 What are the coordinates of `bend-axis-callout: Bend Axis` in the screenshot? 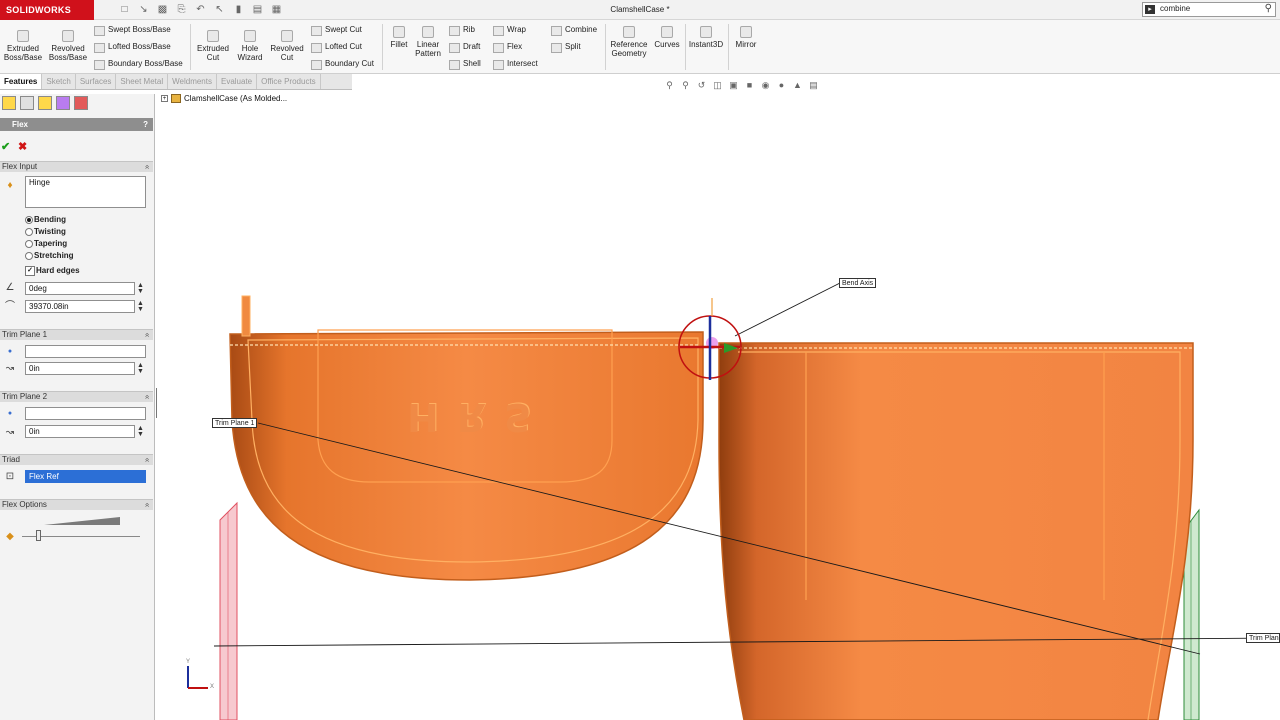 It's located at (858, 283).